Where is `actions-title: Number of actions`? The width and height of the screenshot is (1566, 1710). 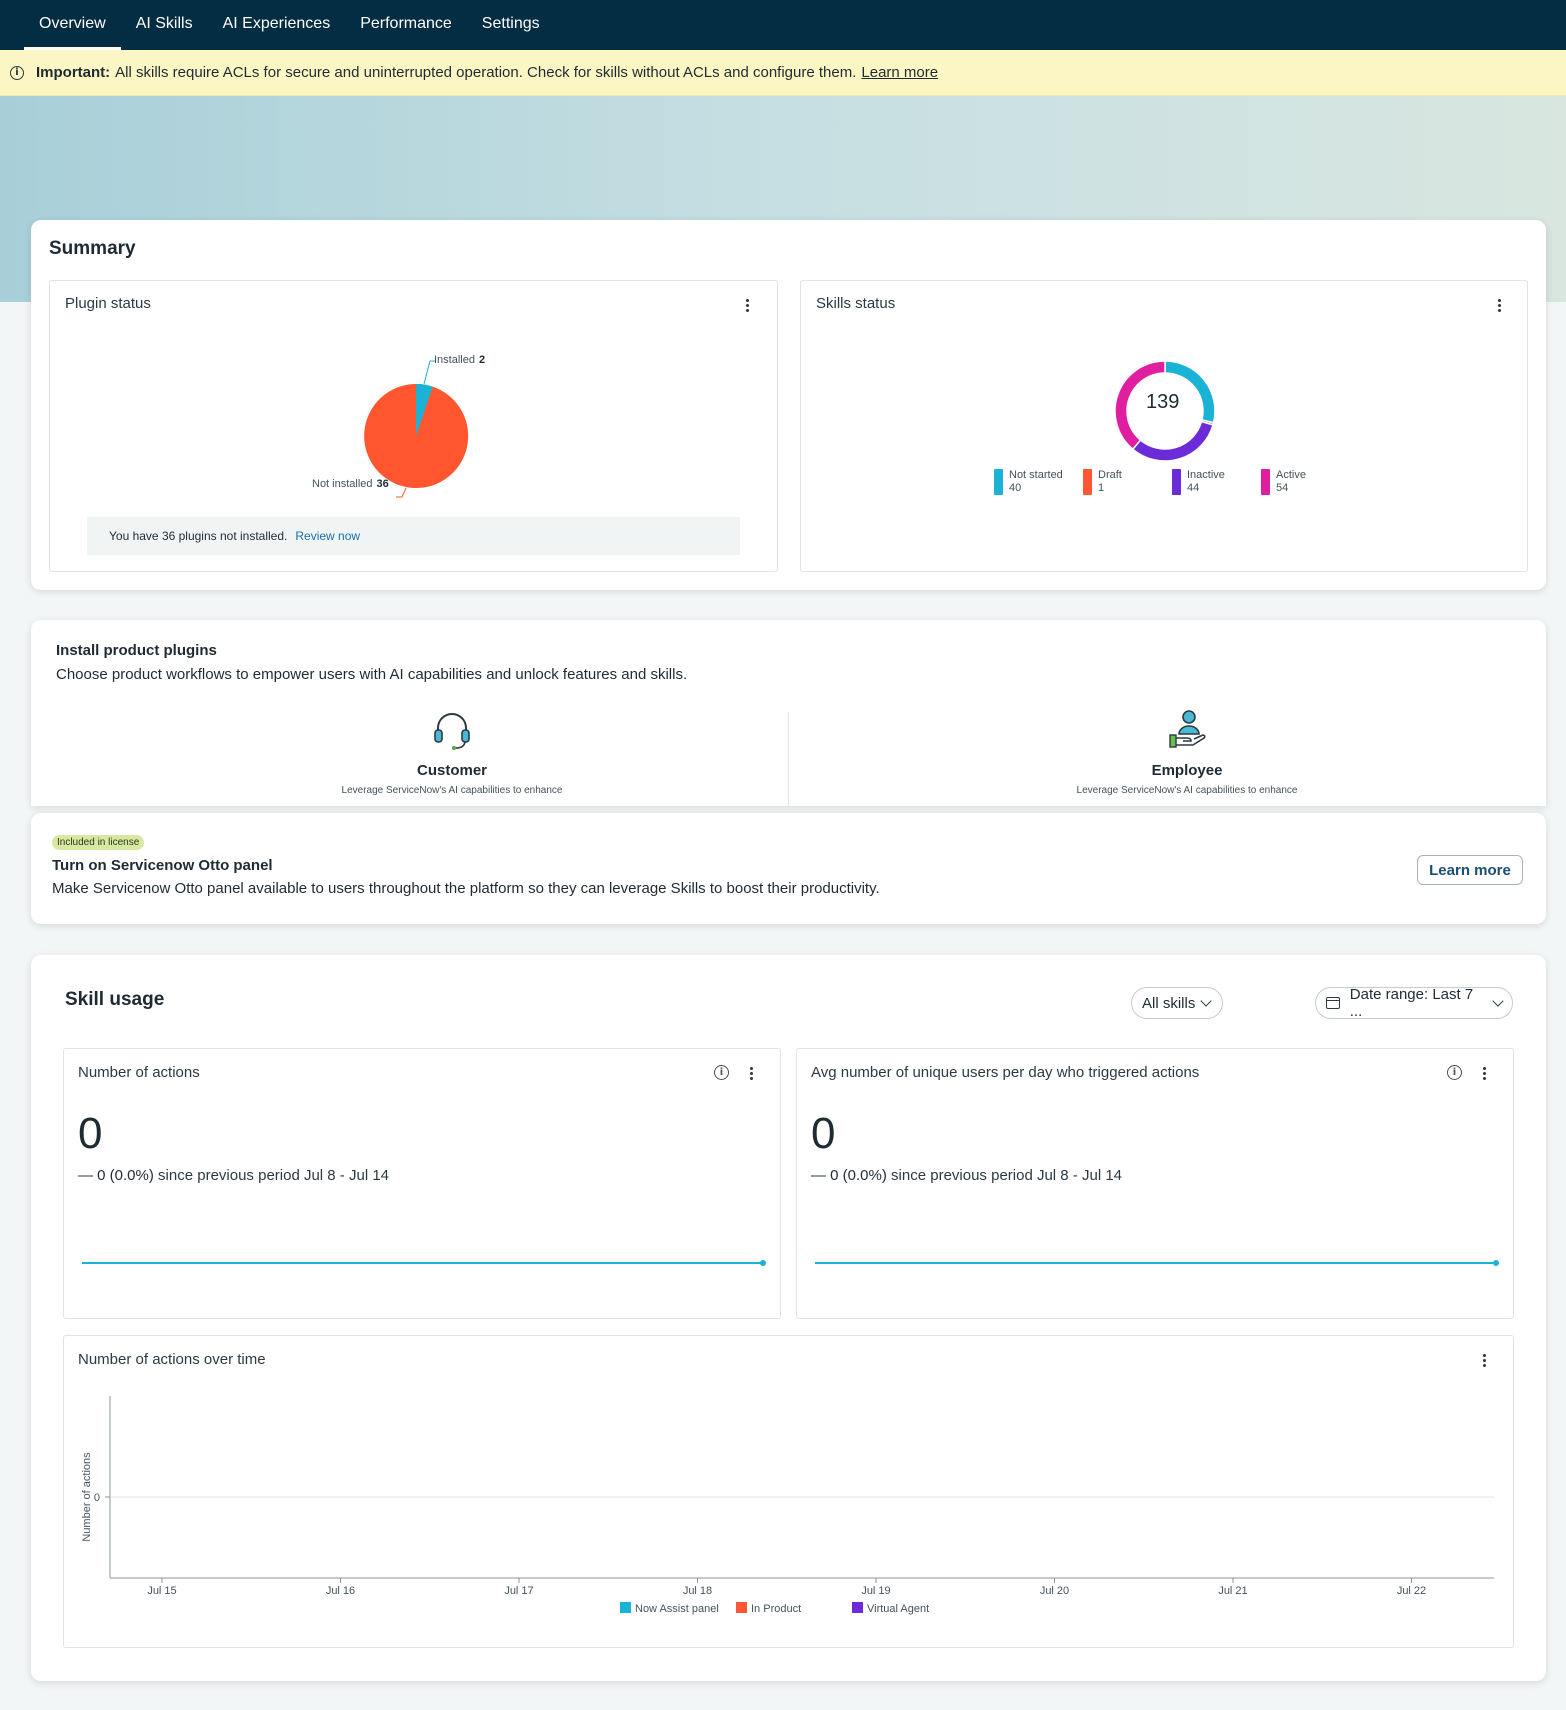 actions-title: Number of actions is located at coordinates (139, 1072).